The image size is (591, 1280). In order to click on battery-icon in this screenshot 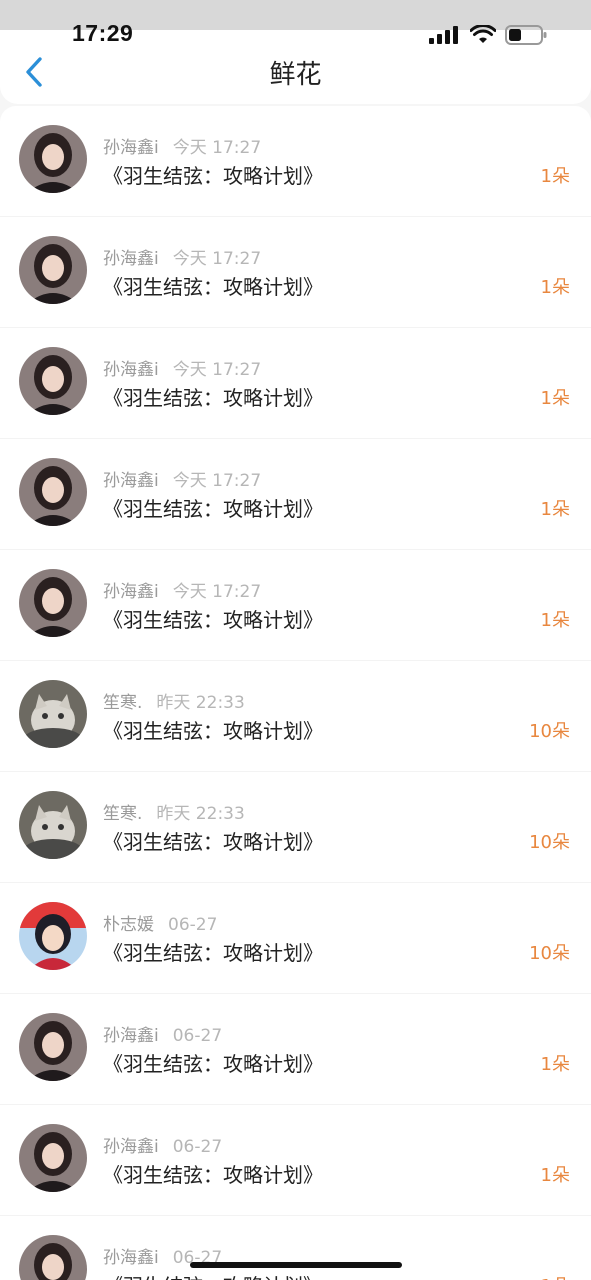, I will do `click(526, 35)`.